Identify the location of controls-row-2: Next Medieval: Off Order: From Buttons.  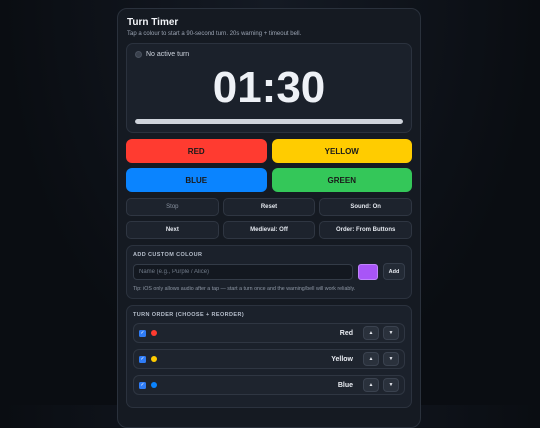
(269, 230).